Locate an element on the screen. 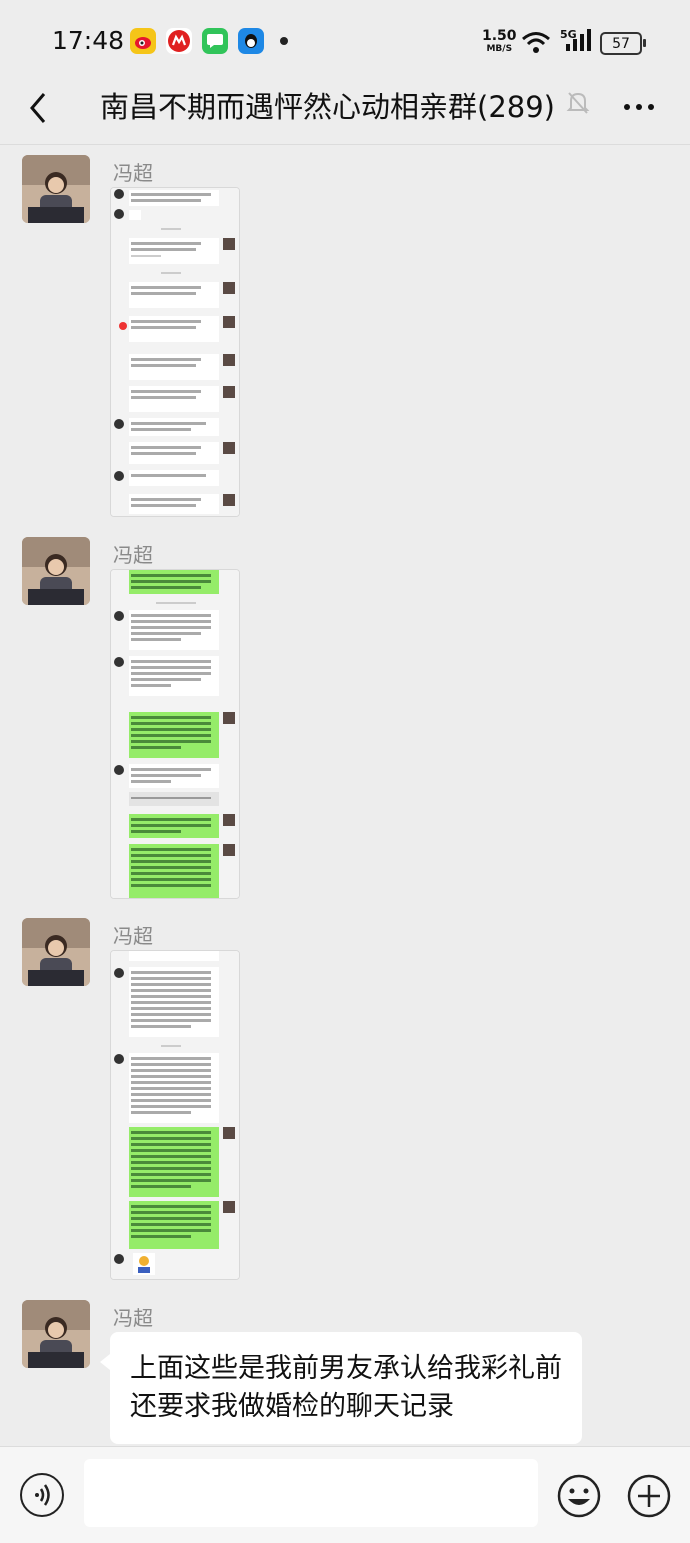  more-options-button is located at coordinates (639, 111).